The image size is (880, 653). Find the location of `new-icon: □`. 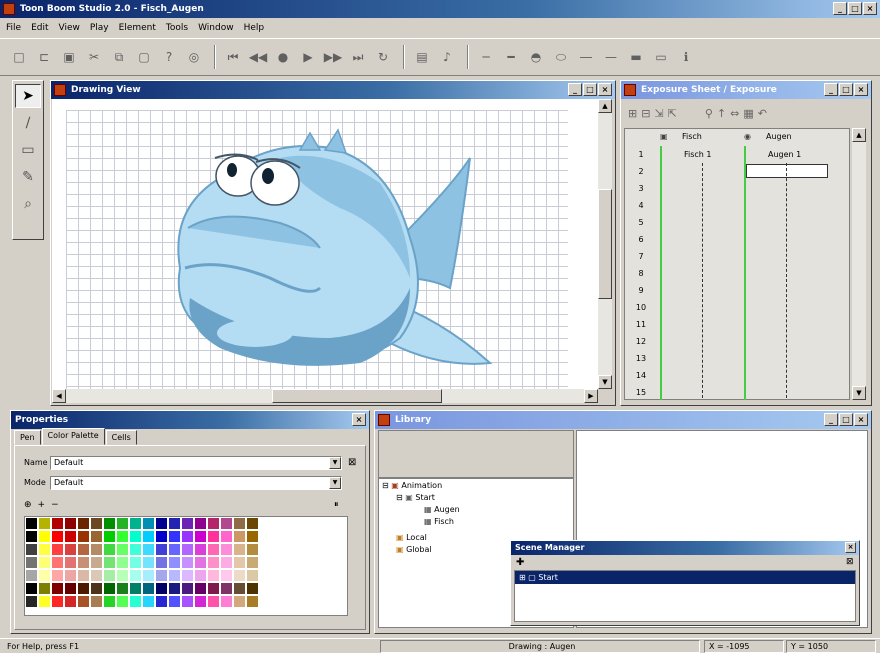

new-icon: □ is located at coordinates (19, 57).